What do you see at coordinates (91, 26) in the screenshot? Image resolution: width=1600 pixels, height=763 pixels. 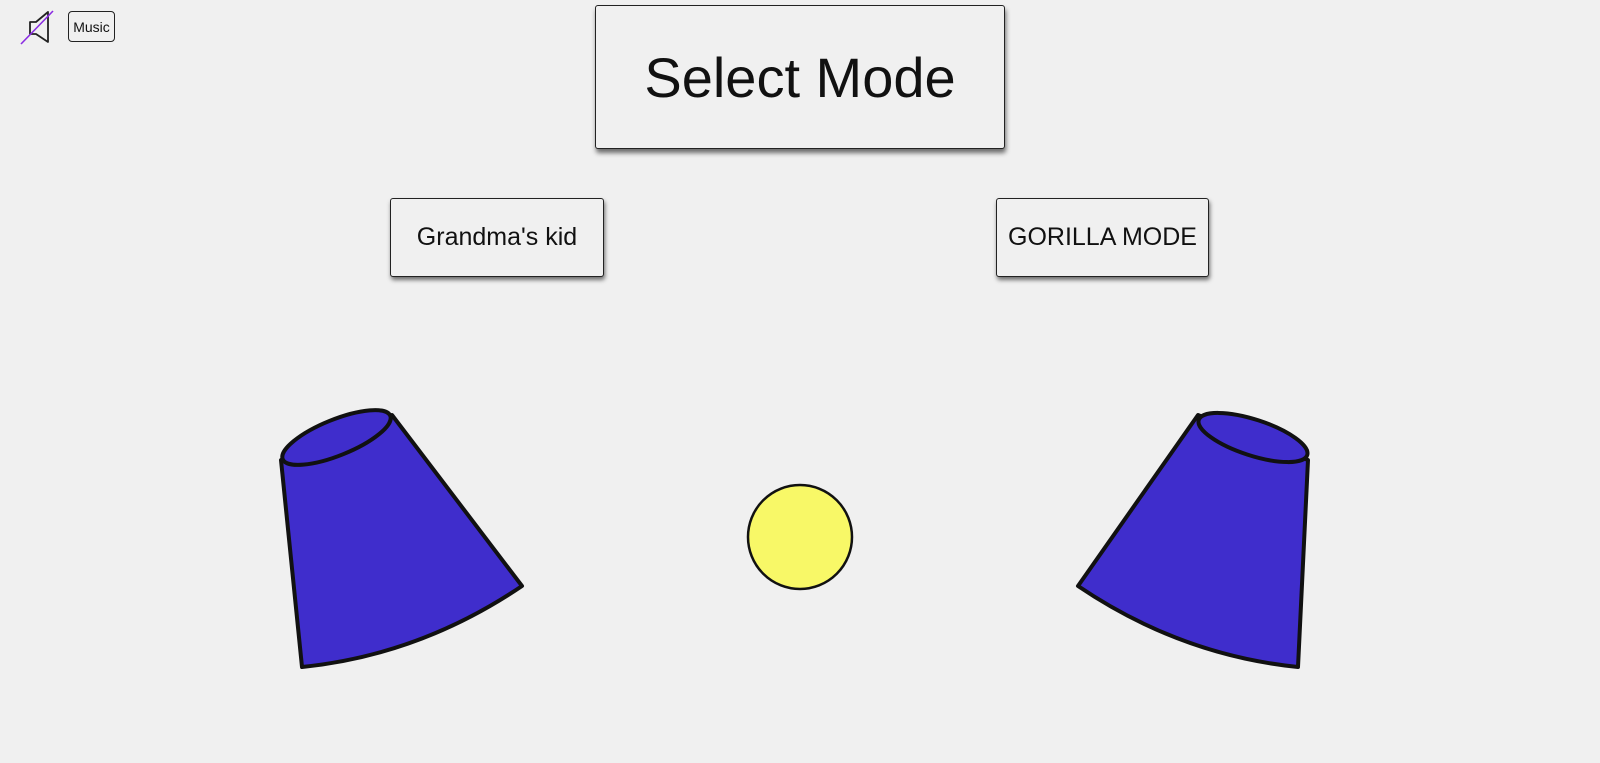 I see `music-button: Music` at bounding box center [91, 26].